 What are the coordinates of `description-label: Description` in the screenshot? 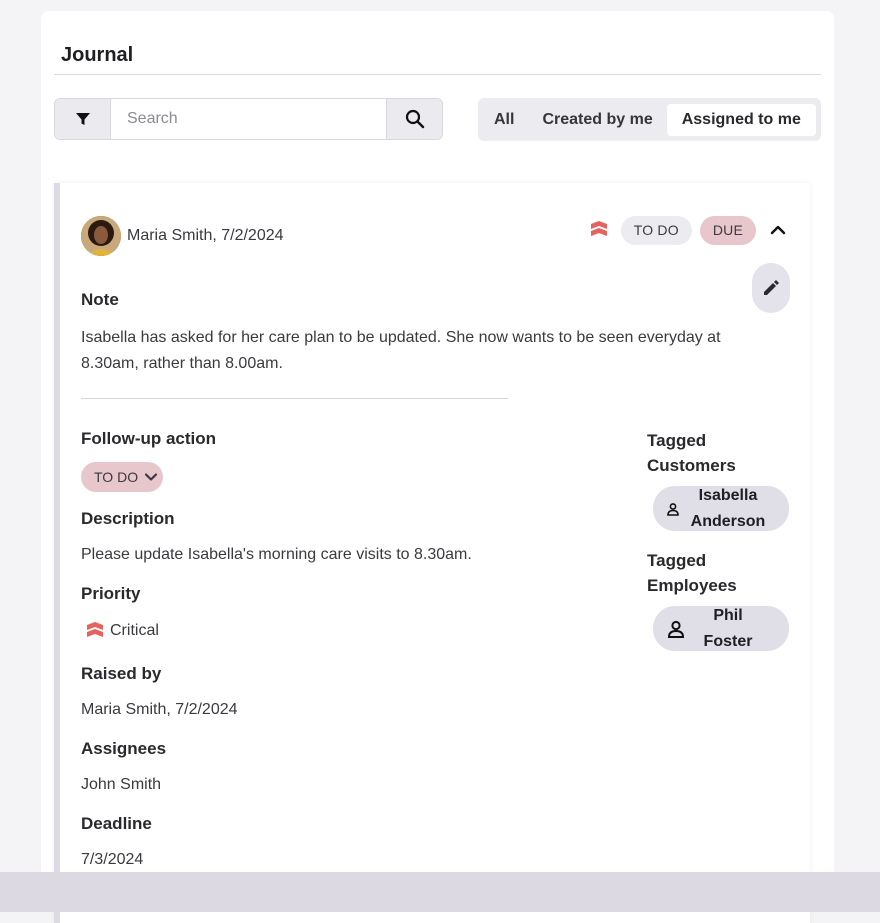 It's located at (128, 518).